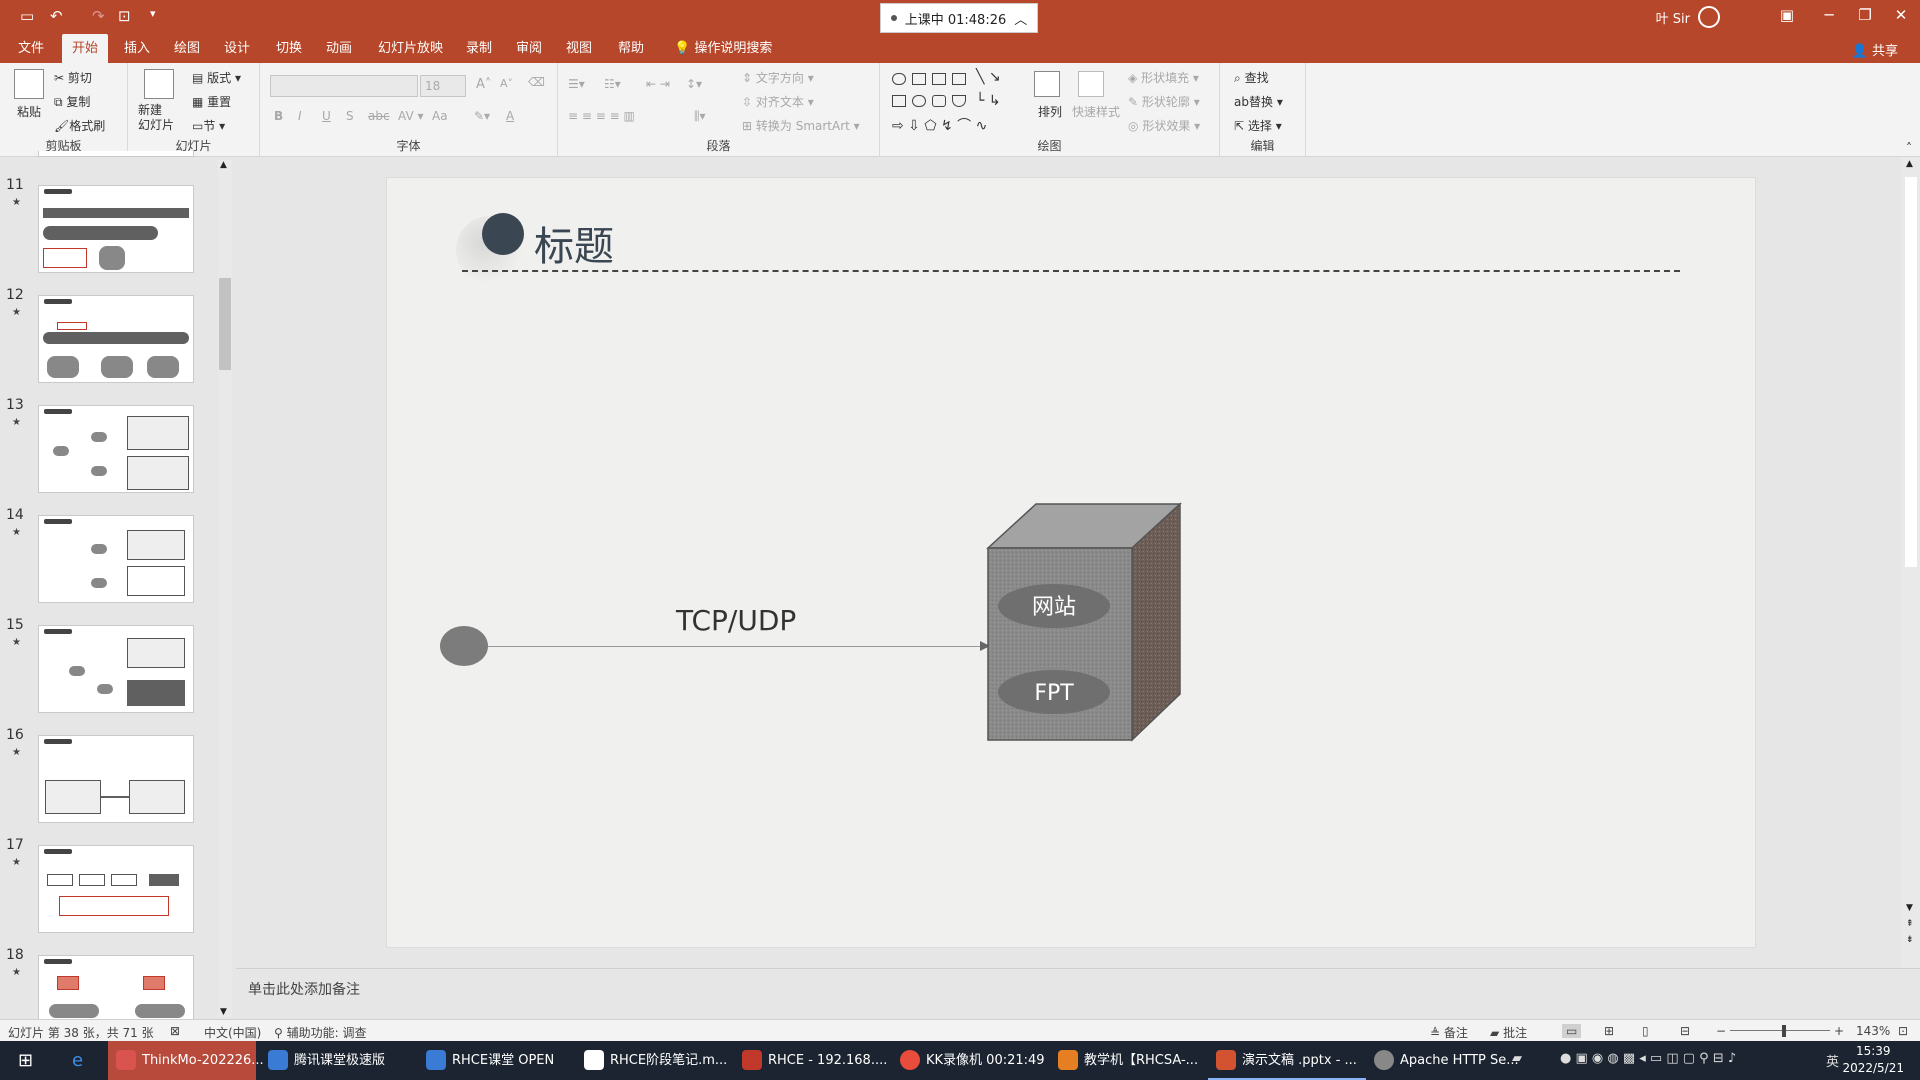 This screenshot has height=1080, width=1920. What do you see at coordinates (1609, 1031) in the screenshot?
I see `slide-sorter-icon: ⊞` at bounding box center [1609, 1031].